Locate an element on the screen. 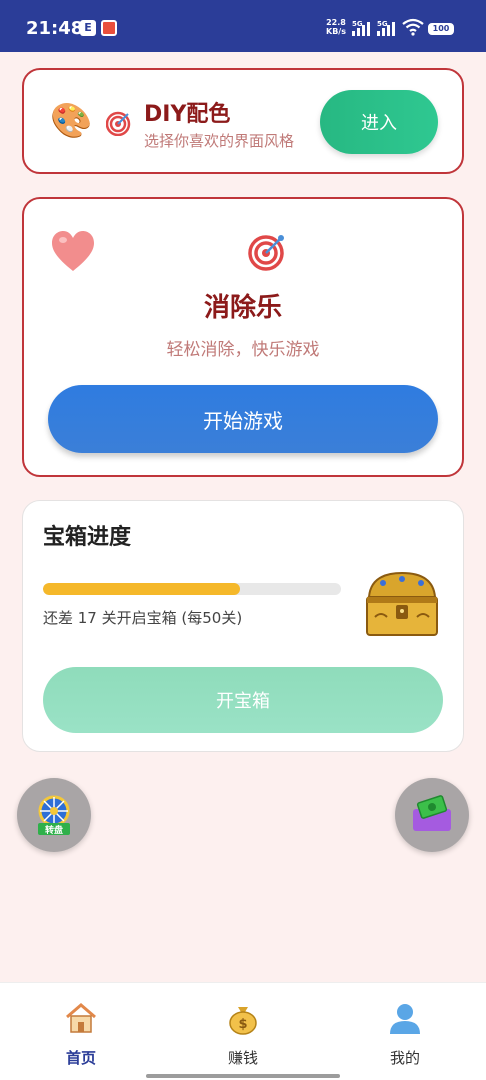  tab-mine-label: 我的 is located at coordinates (404, 1058).